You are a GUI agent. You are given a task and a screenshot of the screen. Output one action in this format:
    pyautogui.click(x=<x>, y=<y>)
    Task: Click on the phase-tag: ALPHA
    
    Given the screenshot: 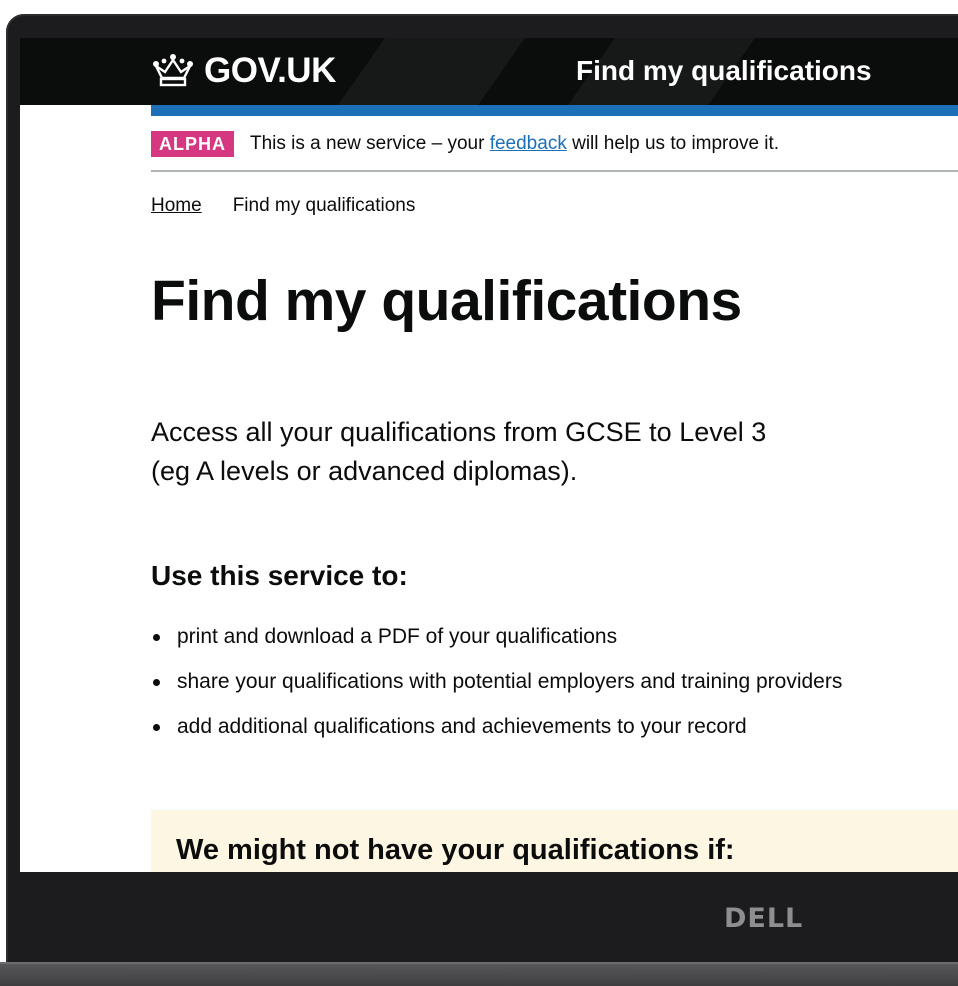 What is the action you would take?
    pyautogui.click(x=192, y=144)
    